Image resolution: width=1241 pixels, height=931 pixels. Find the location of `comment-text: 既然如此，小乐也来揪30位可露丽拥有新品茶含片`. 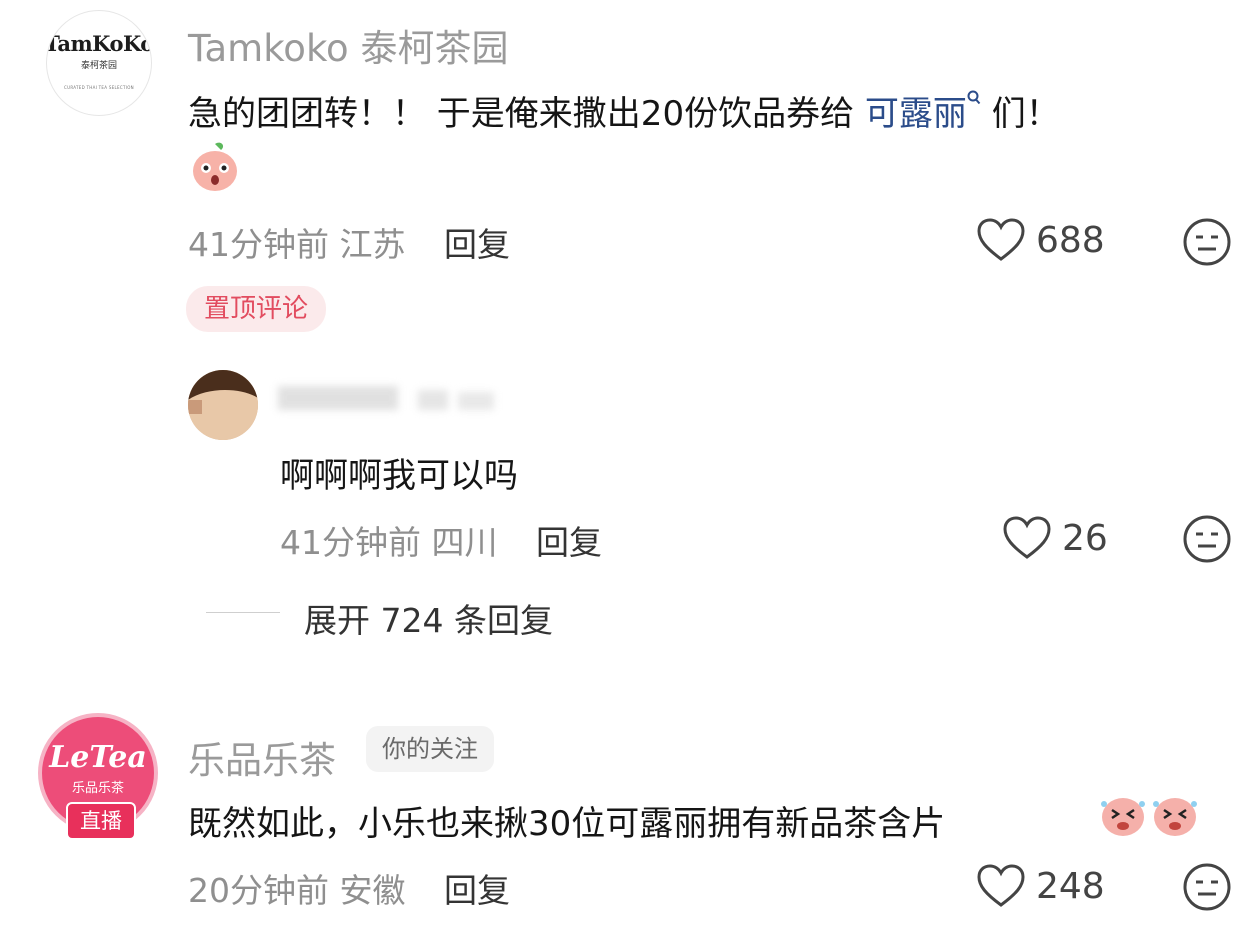

comment-text: 既然如此，小乐也来揪30位可露丽拥有新品茶含片 is located at coordinates (567, 824).